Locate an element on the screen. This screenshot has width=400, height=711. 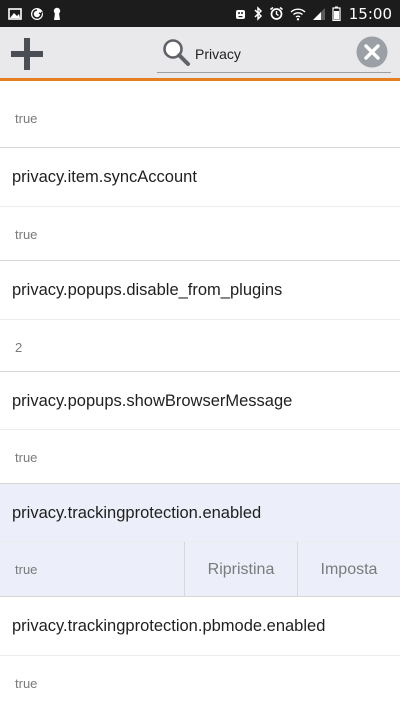
search-icon is located at coordinates (176, 52).